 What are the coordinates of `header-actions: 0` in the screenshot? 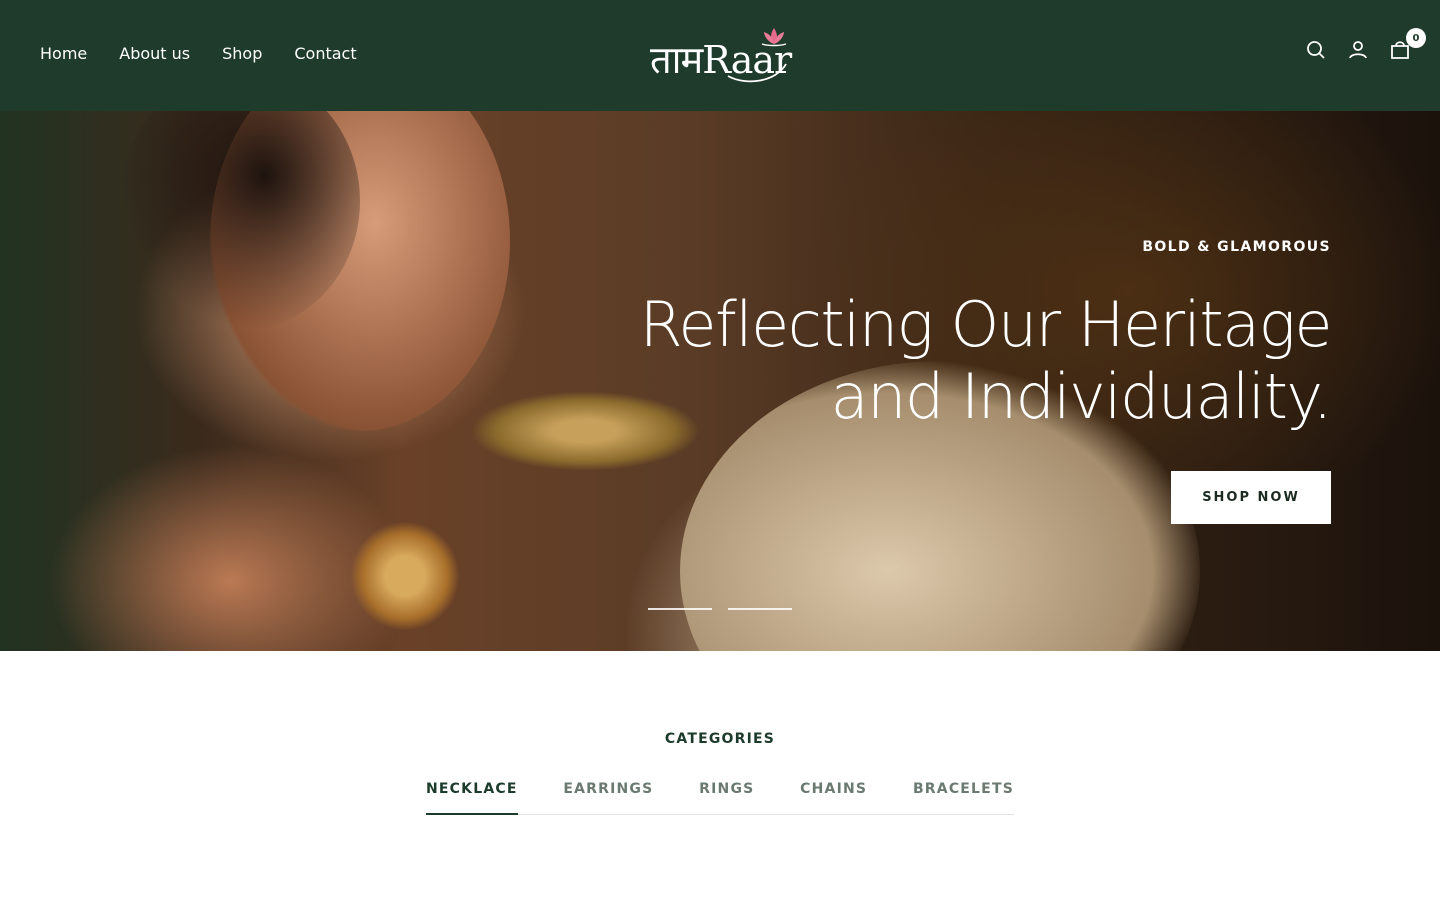 It's located at (1365, 45).